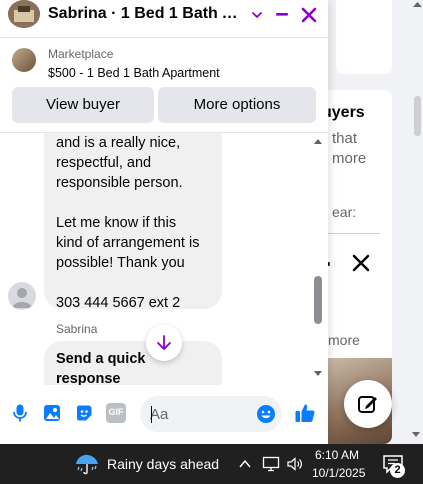  What do you see at coordinates (349, 158) in the screenshot?
I see `background-text: more` at bounding box center [349, 158].